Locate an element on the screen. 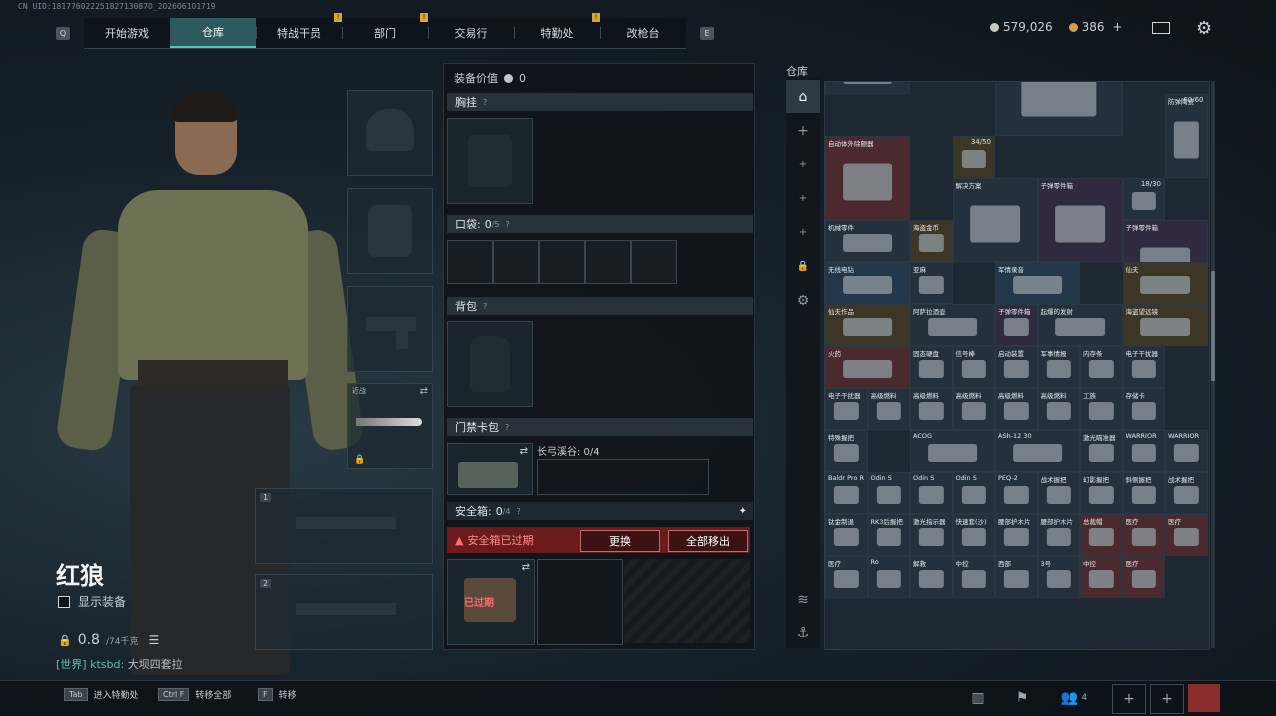 The width and height of the screenshot is (1276, 716). replace-button: 更换 is located at coordinates (620, 541).